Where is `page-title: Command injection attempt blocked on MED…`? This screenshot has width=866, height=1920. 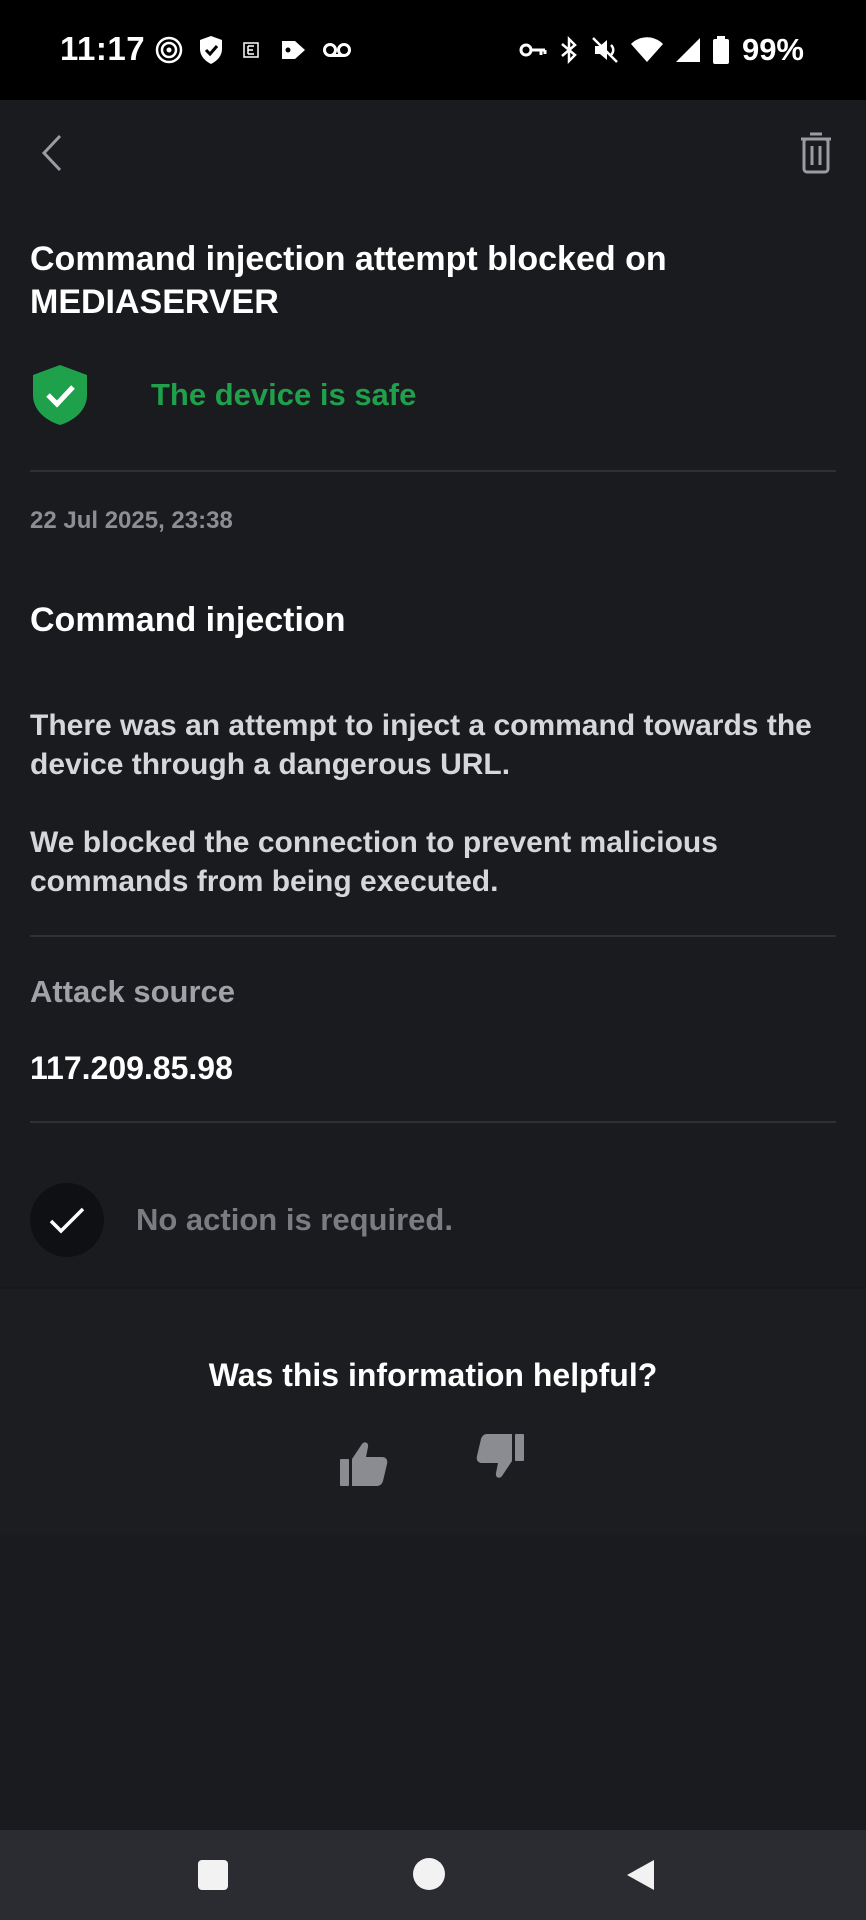
page-title: Command injection attempt blocked on MED… is located at coordinates (348, 280).